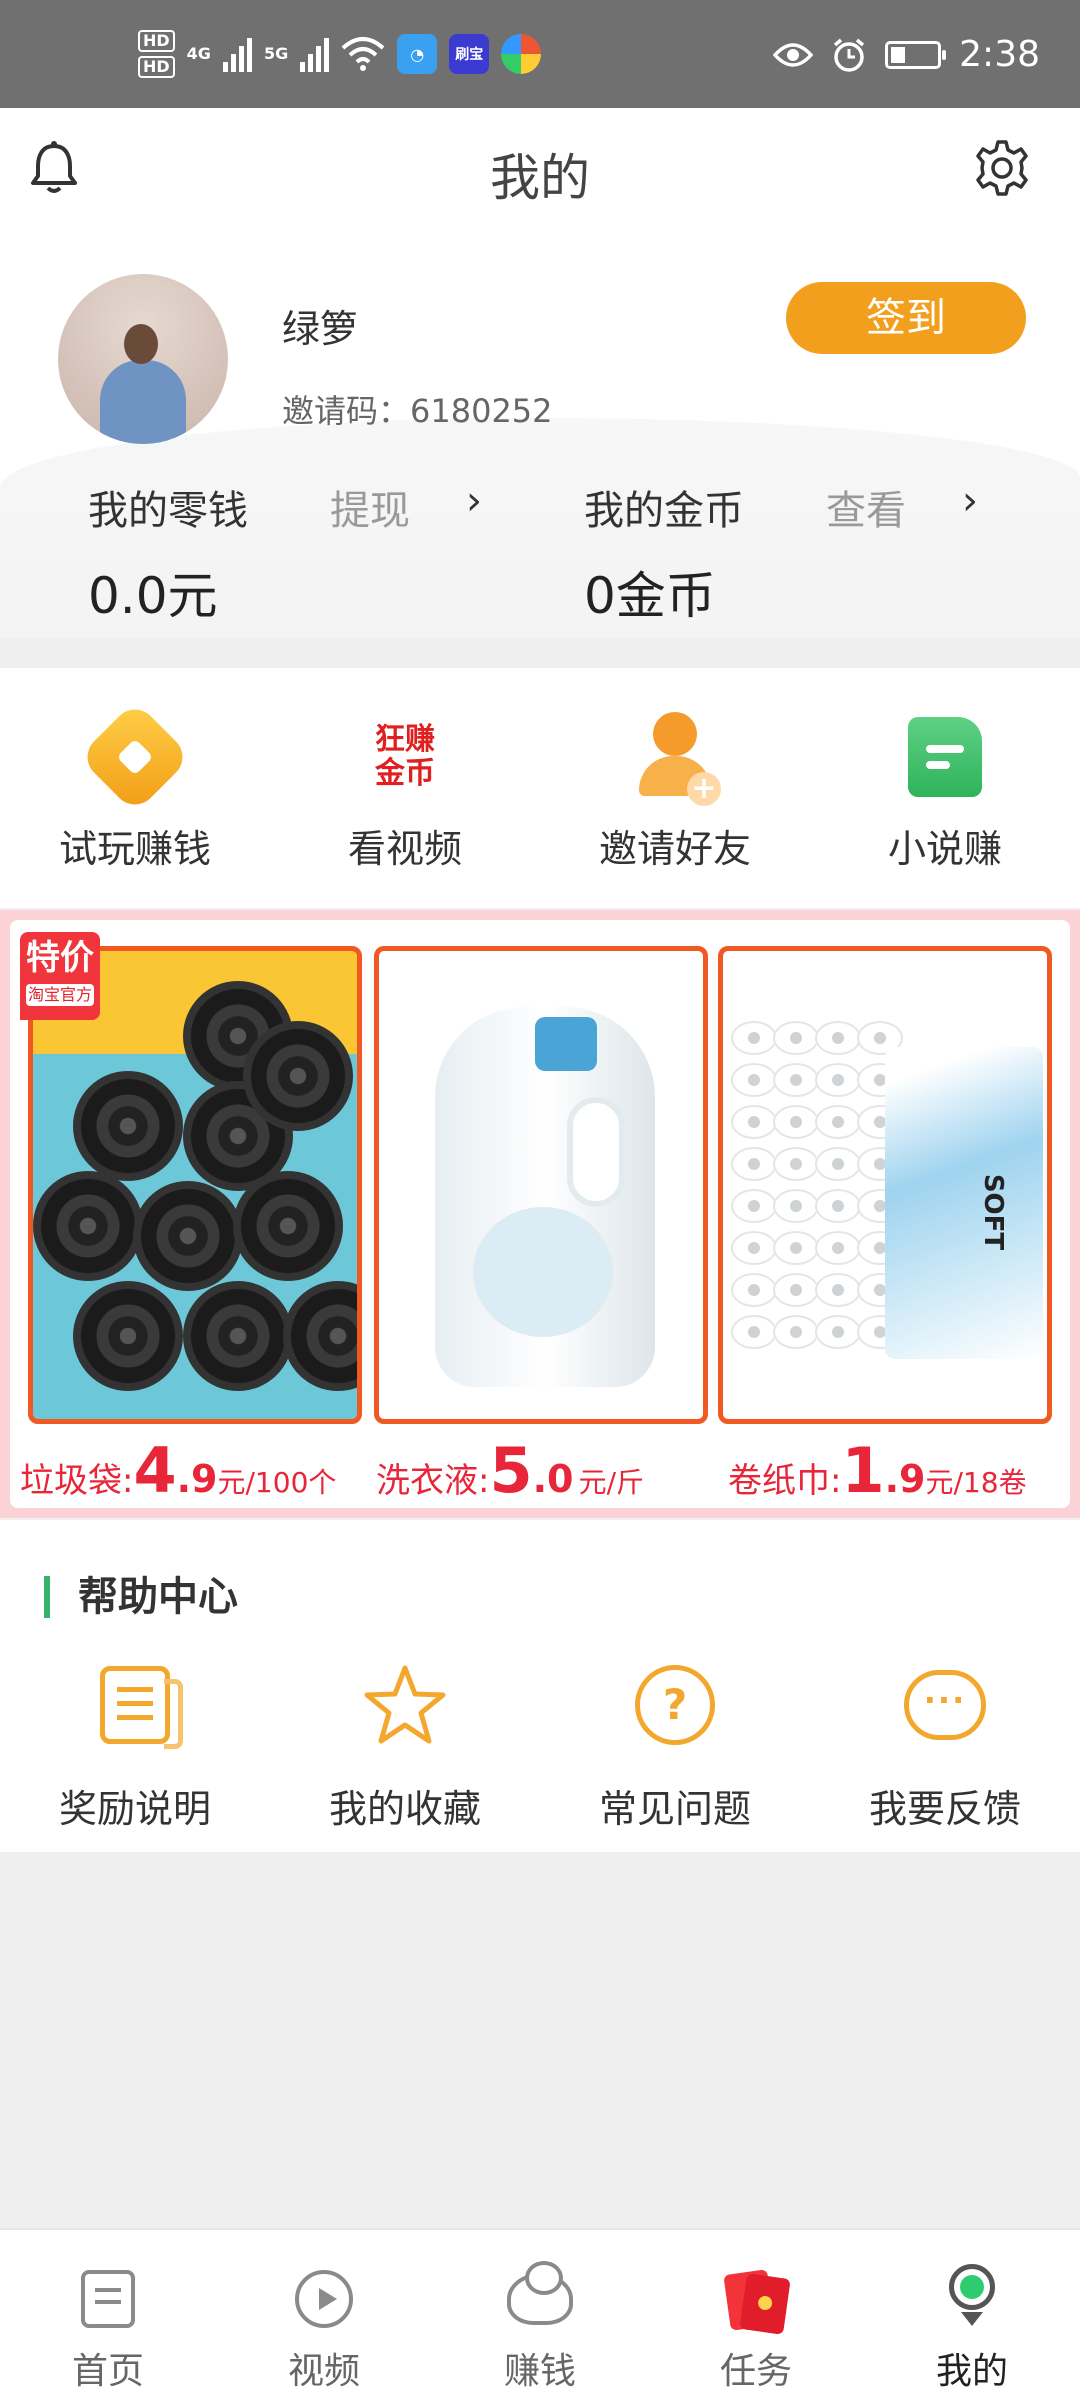 This screenshot has height=2400, width=1080. Describe the element at coordinates (153, 596) in the screenshot. I see `wallet-change-value: 0.0元` at that location.